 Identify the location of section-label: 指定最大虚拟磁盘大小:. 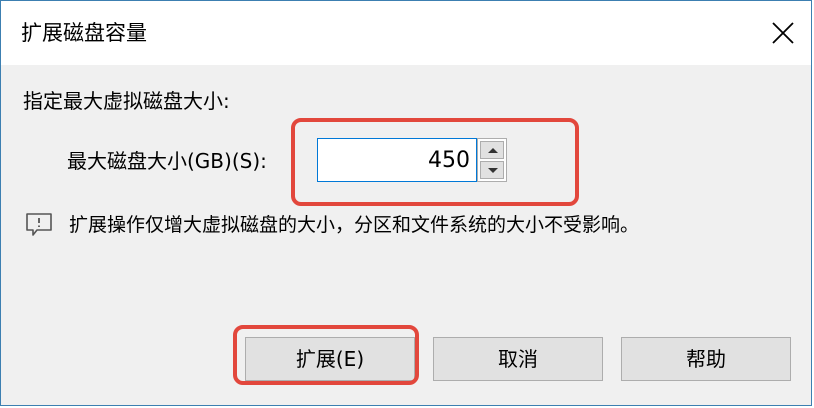
(126, 101).